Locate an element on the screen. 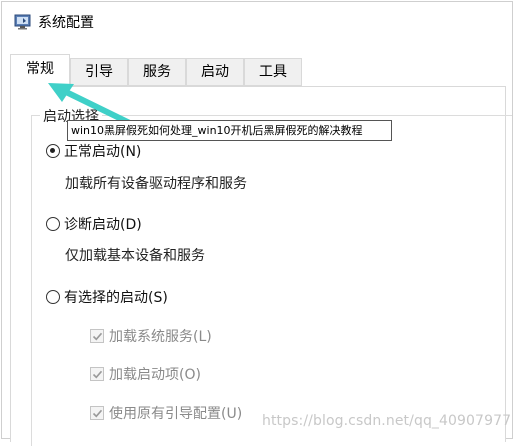 This screenshot has height=446, width=516. diagnostic-startup-description: 仅加载基本设备和服务 is located at coordinates (135, 256).